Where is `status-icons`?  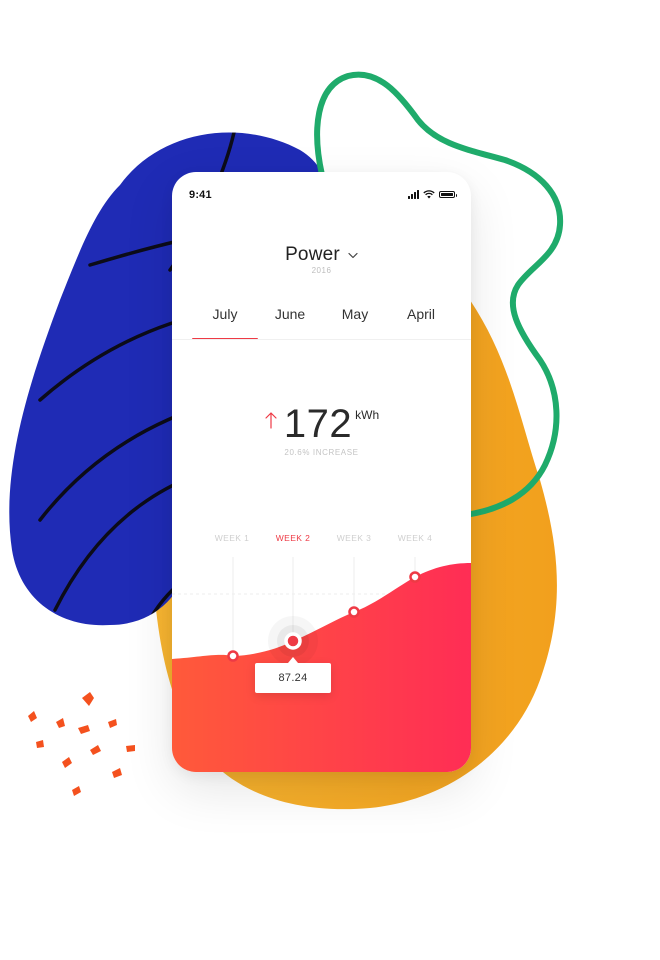 status-icons is located at coordinates (432, 194).